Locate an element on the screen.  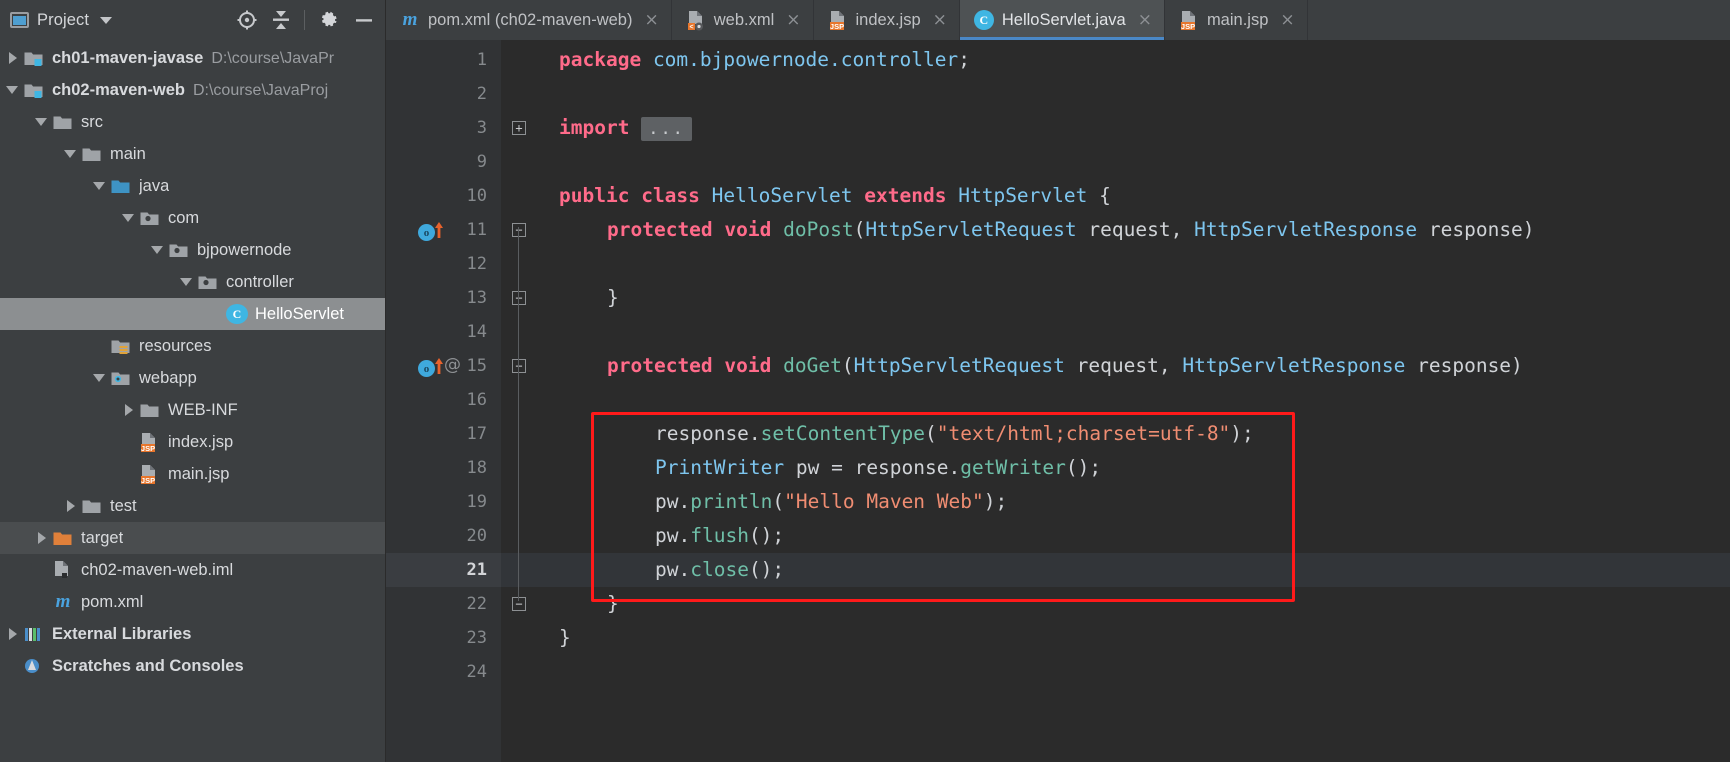
tree-item-text: ch02-maven-web D:\course\JavaProj is located at coordinates (190, 90).